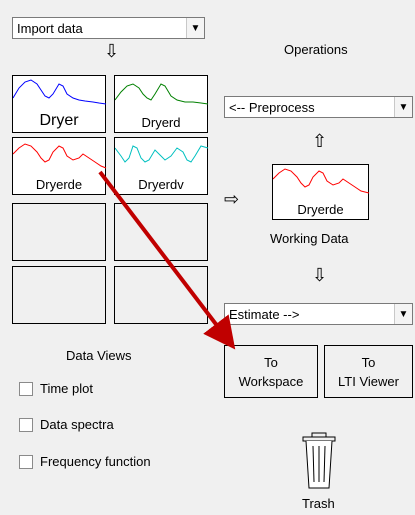 Image resolution: width=415 pixels, height=515 pixels. I want to click on arrow-up-icon: ⇧, so click(320, 141).